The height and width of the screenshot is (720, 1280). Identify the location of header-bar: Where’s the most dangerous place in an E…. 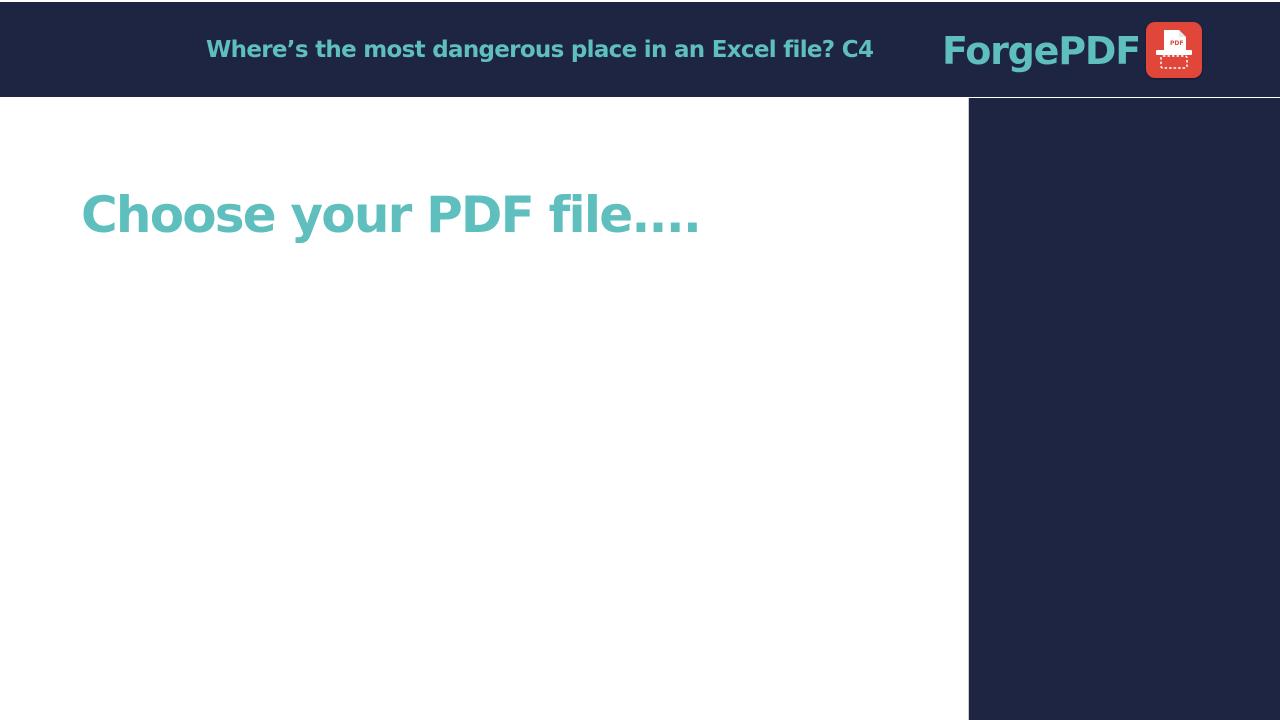
(640, 49).